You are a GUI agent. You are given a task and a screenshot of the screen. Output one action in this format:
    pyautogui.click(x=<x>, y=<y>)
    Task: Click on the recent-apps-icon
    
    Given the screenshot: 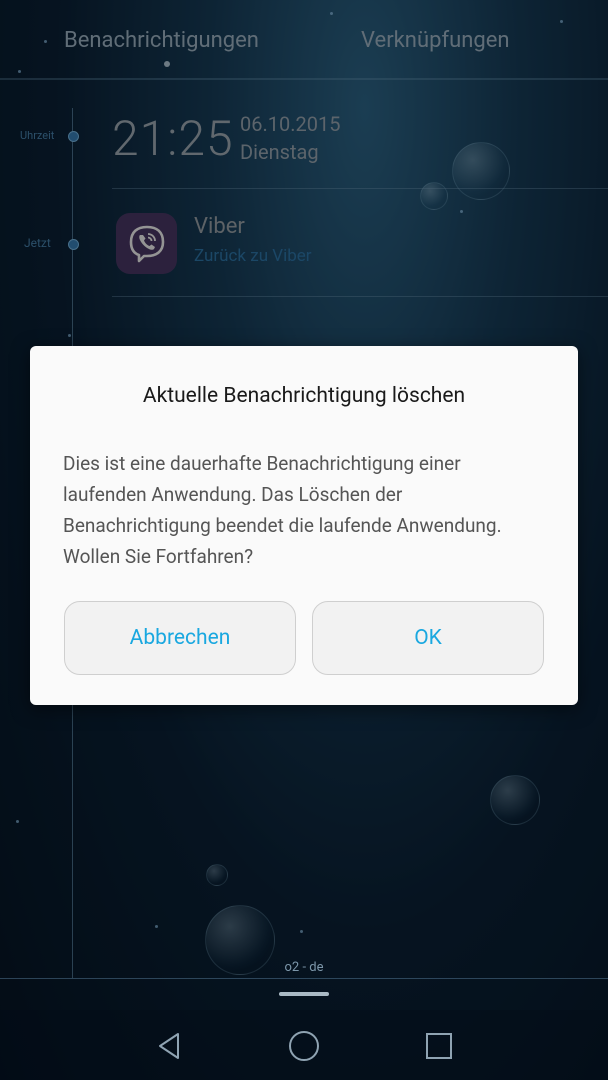 What is the action you would take?
    pyautogui.click(x=439, y=1046)
    